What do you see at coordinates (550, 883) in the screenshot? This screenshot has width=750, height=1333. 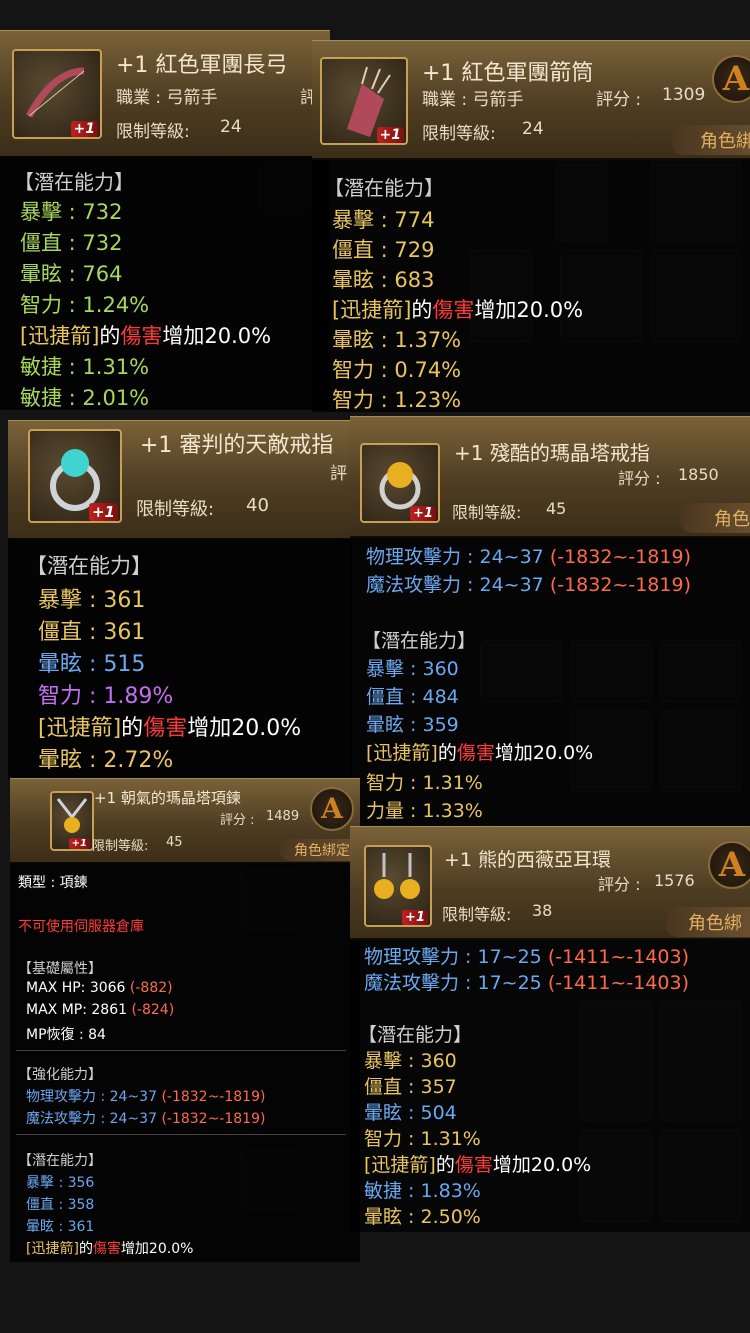 I see `tooltip-header: +1 +1 熊的西薇亞耳環 評分 : 1576 限制等級: 38 角色綁 A` at bounding box center [550, 883].